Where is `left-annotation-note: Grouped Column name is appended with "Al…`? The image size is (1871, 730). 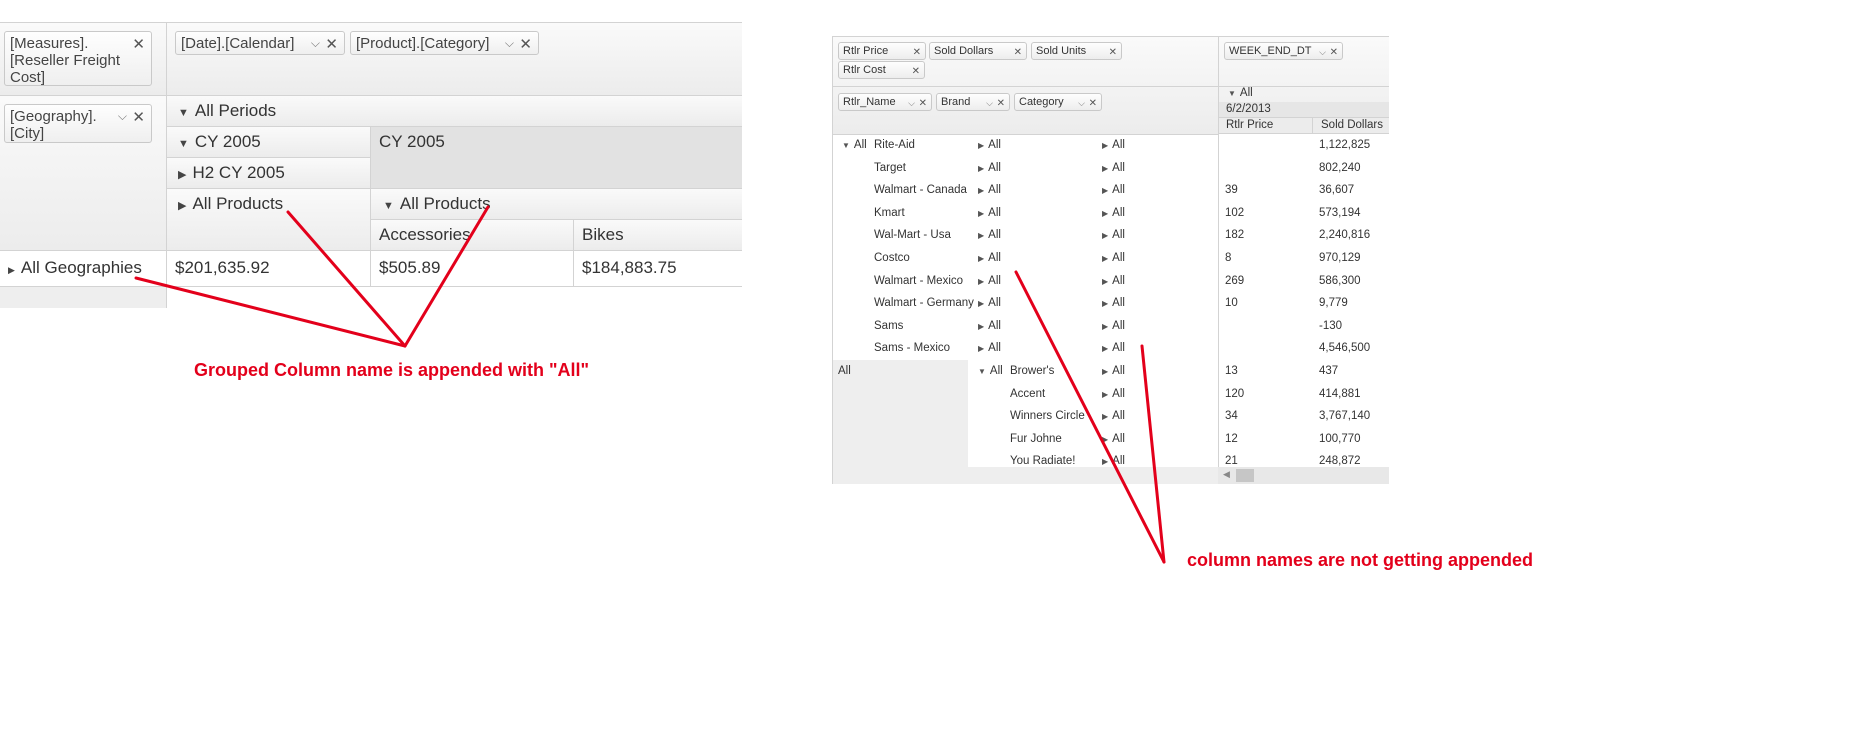 left-annotation-note: Grouped Column name is appended with "Al… is located at coordinates (392, 370).